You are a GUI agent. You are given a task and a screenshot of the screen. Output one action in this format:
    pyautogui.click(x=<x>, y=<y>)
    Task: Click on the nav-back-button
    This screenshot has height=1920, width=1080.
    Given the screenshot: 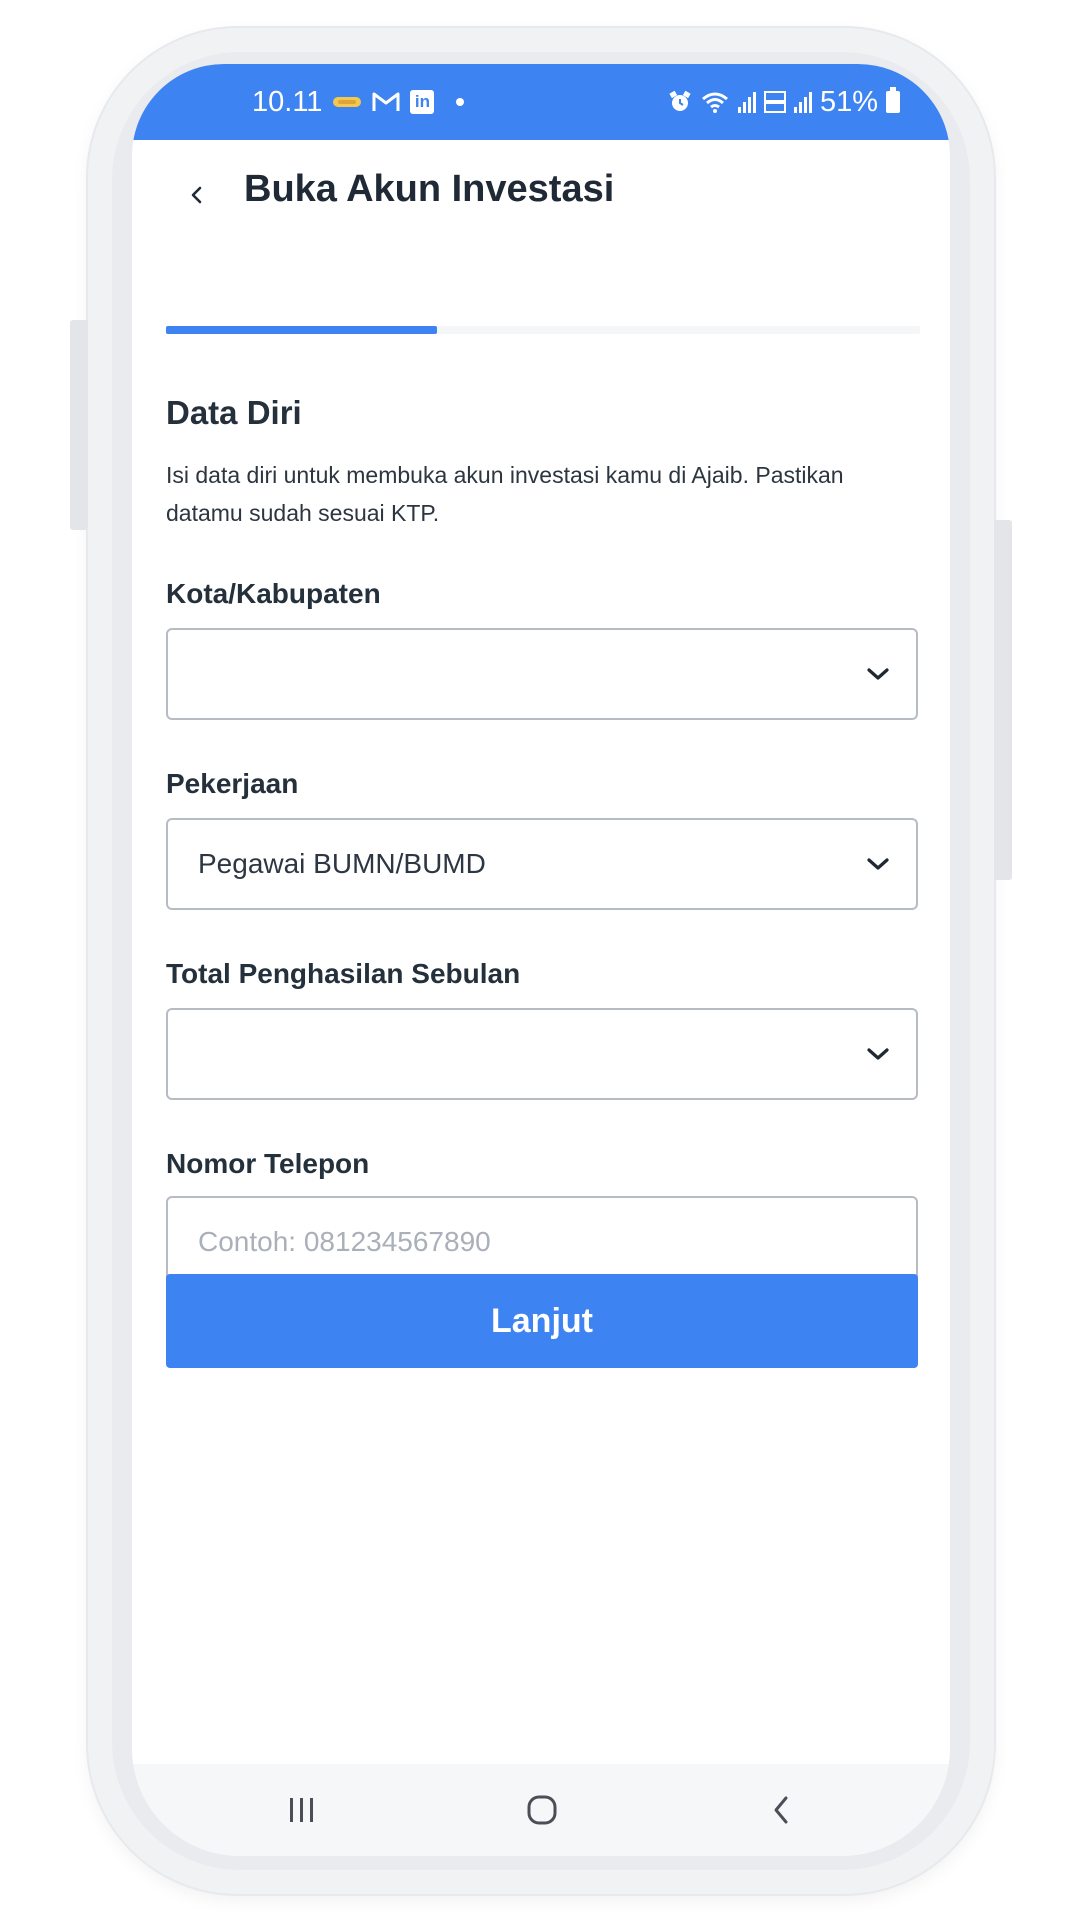 What is the action you would take?
    pyautogui.click(x=782, y=1810)
    